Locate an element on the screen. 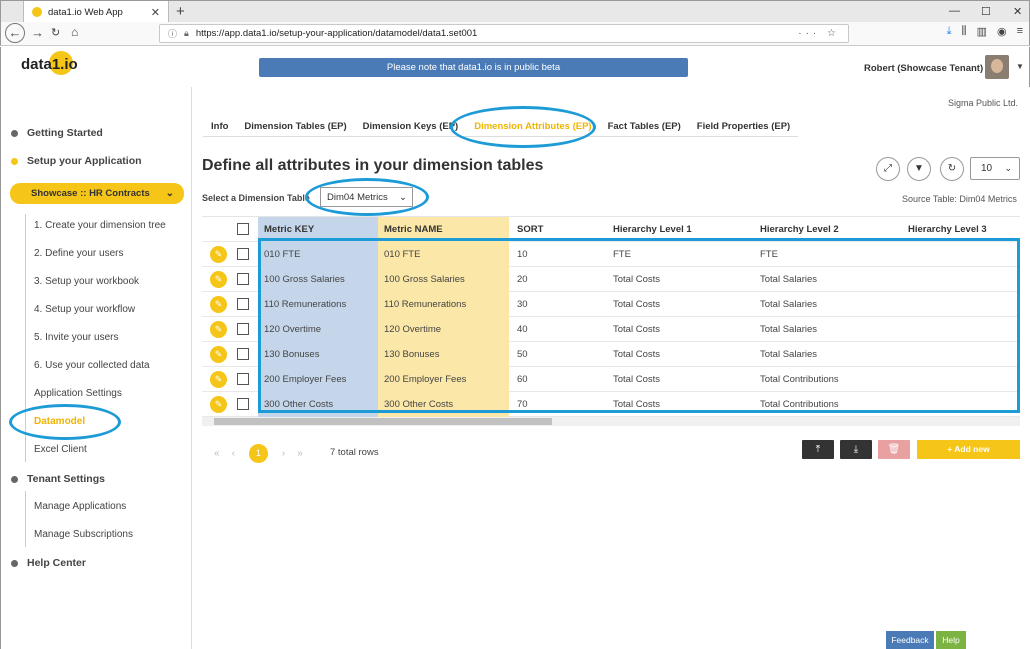 The width and height of the screenshot is (1030, 649). sidebar-item-manage-subscriptions: Manage Subscriptions is located at coordinates (83, 534).